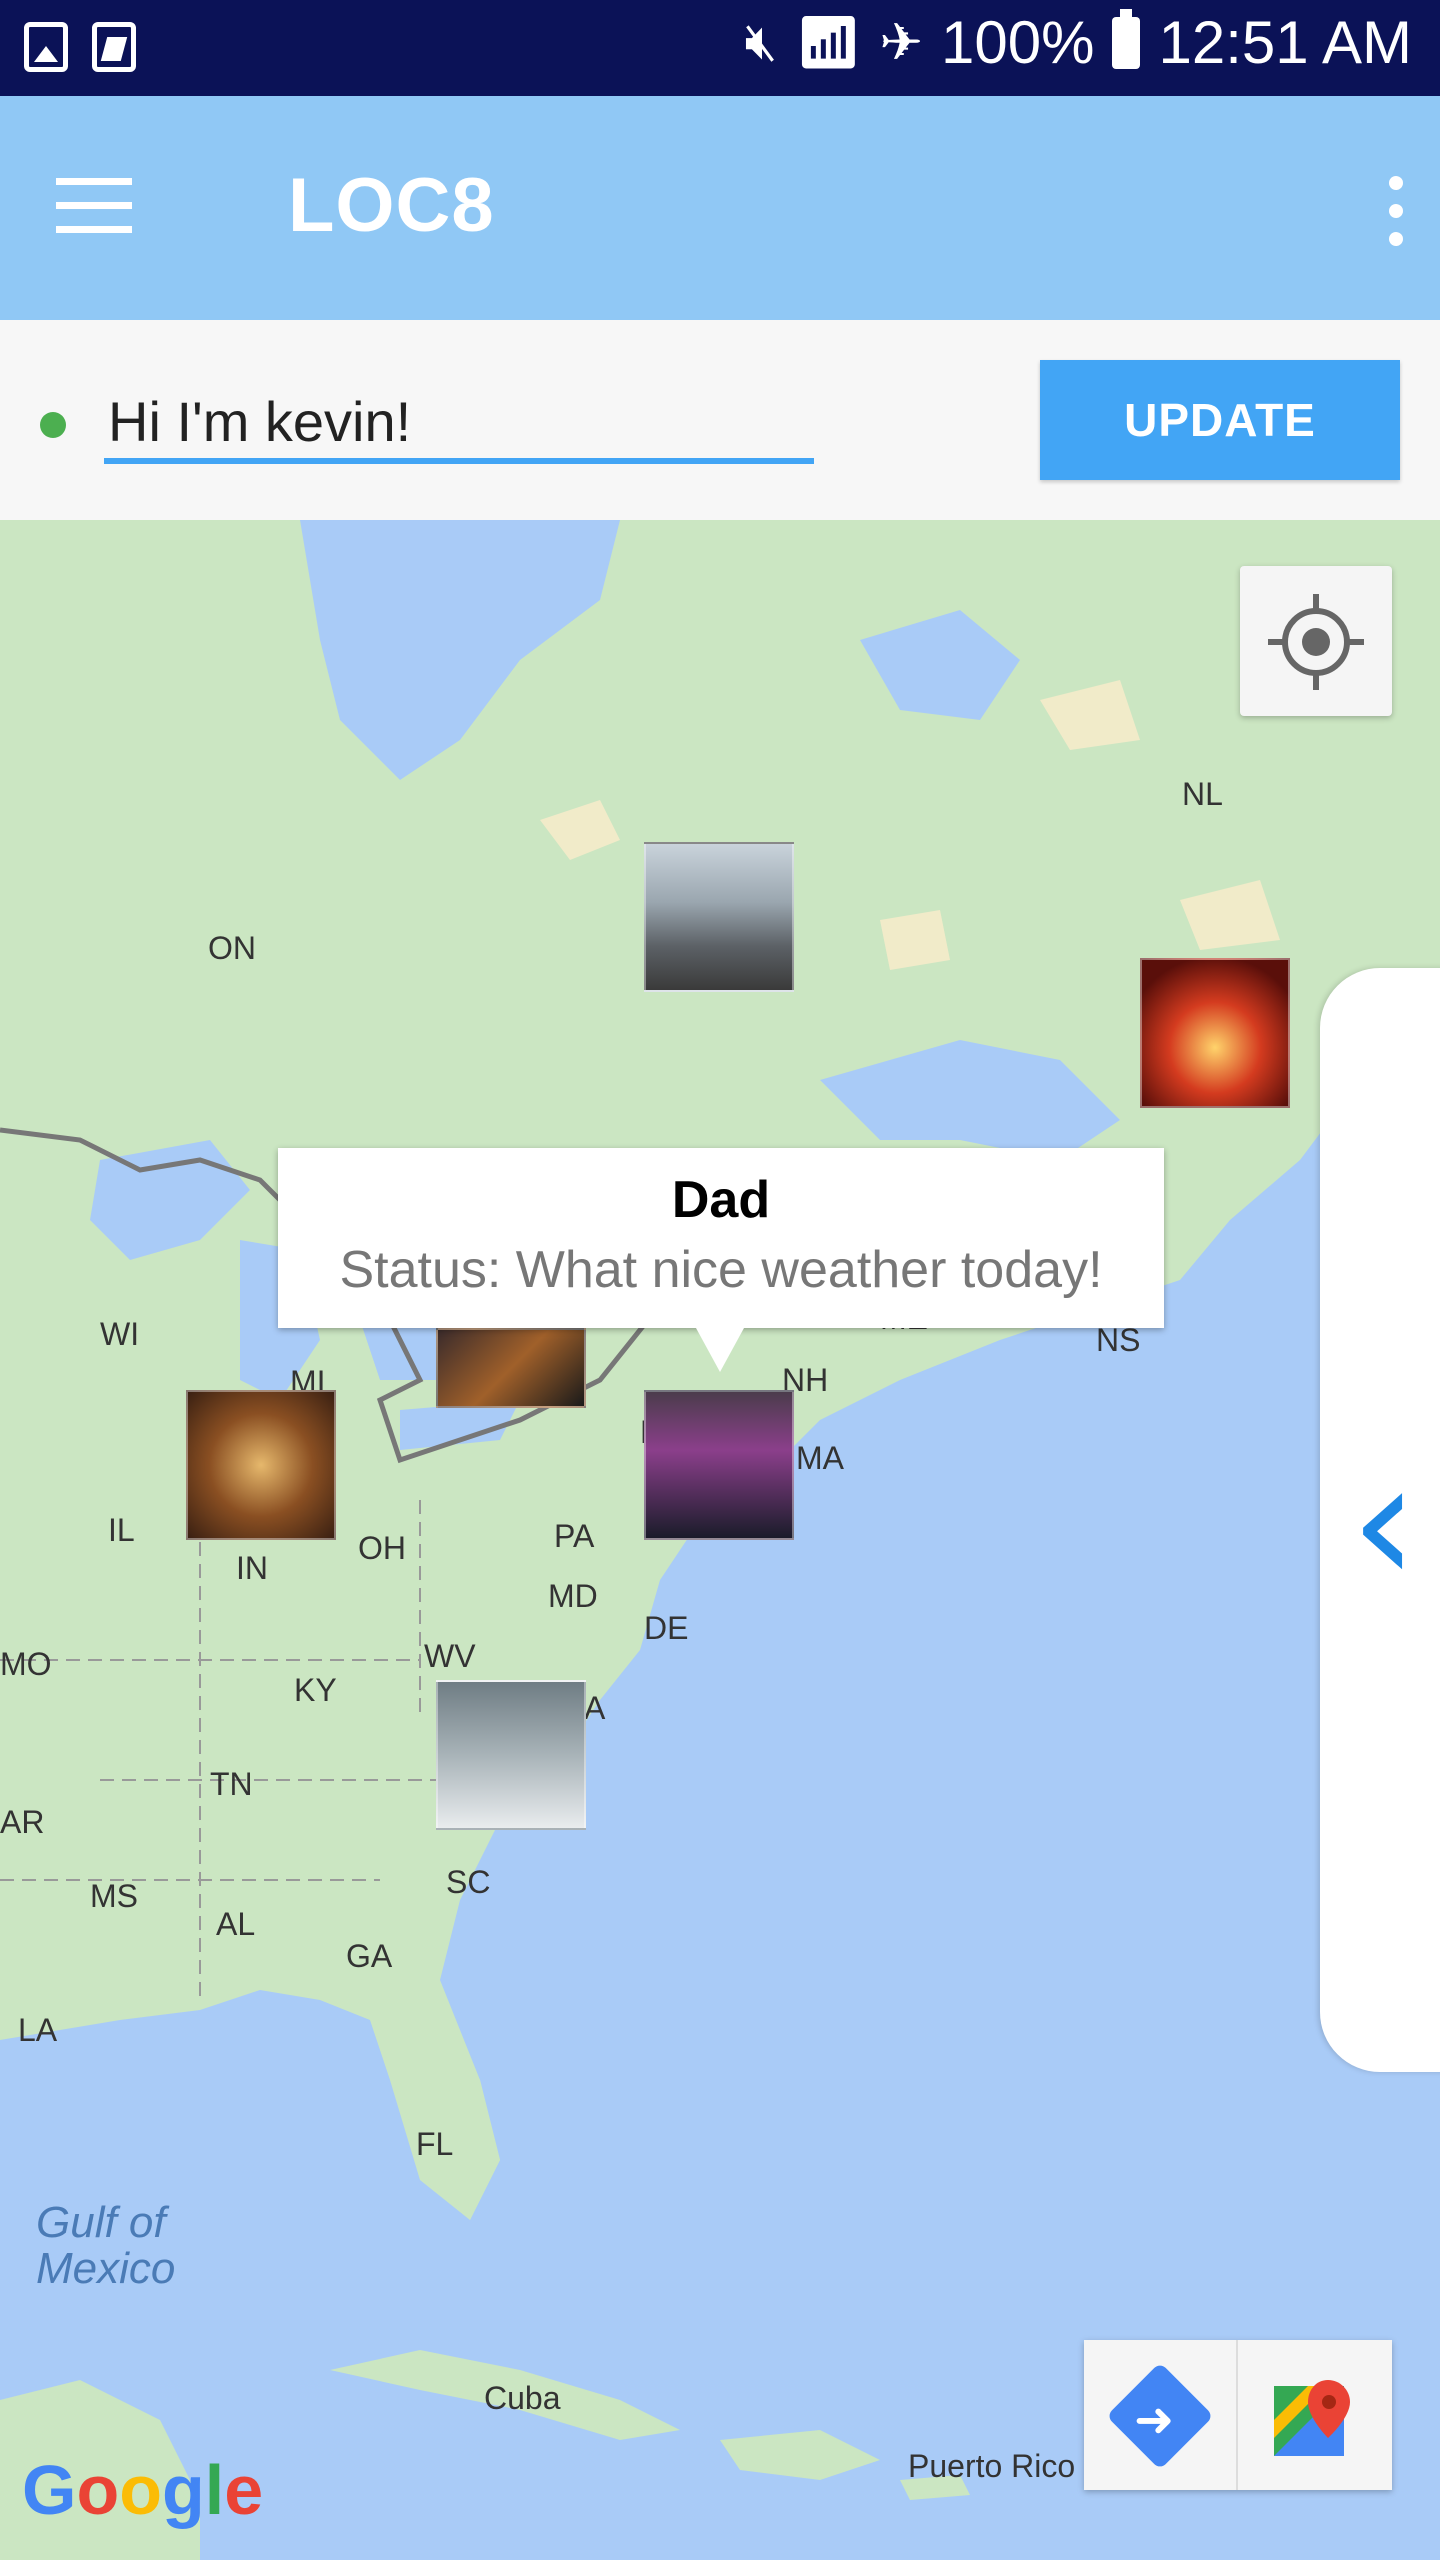 The height and width of the screenshot is (2560, 1440). What do you see at coordinates (53, 425) in the screenshot?
I see `online-indicator` at bounding box center [53, 425].